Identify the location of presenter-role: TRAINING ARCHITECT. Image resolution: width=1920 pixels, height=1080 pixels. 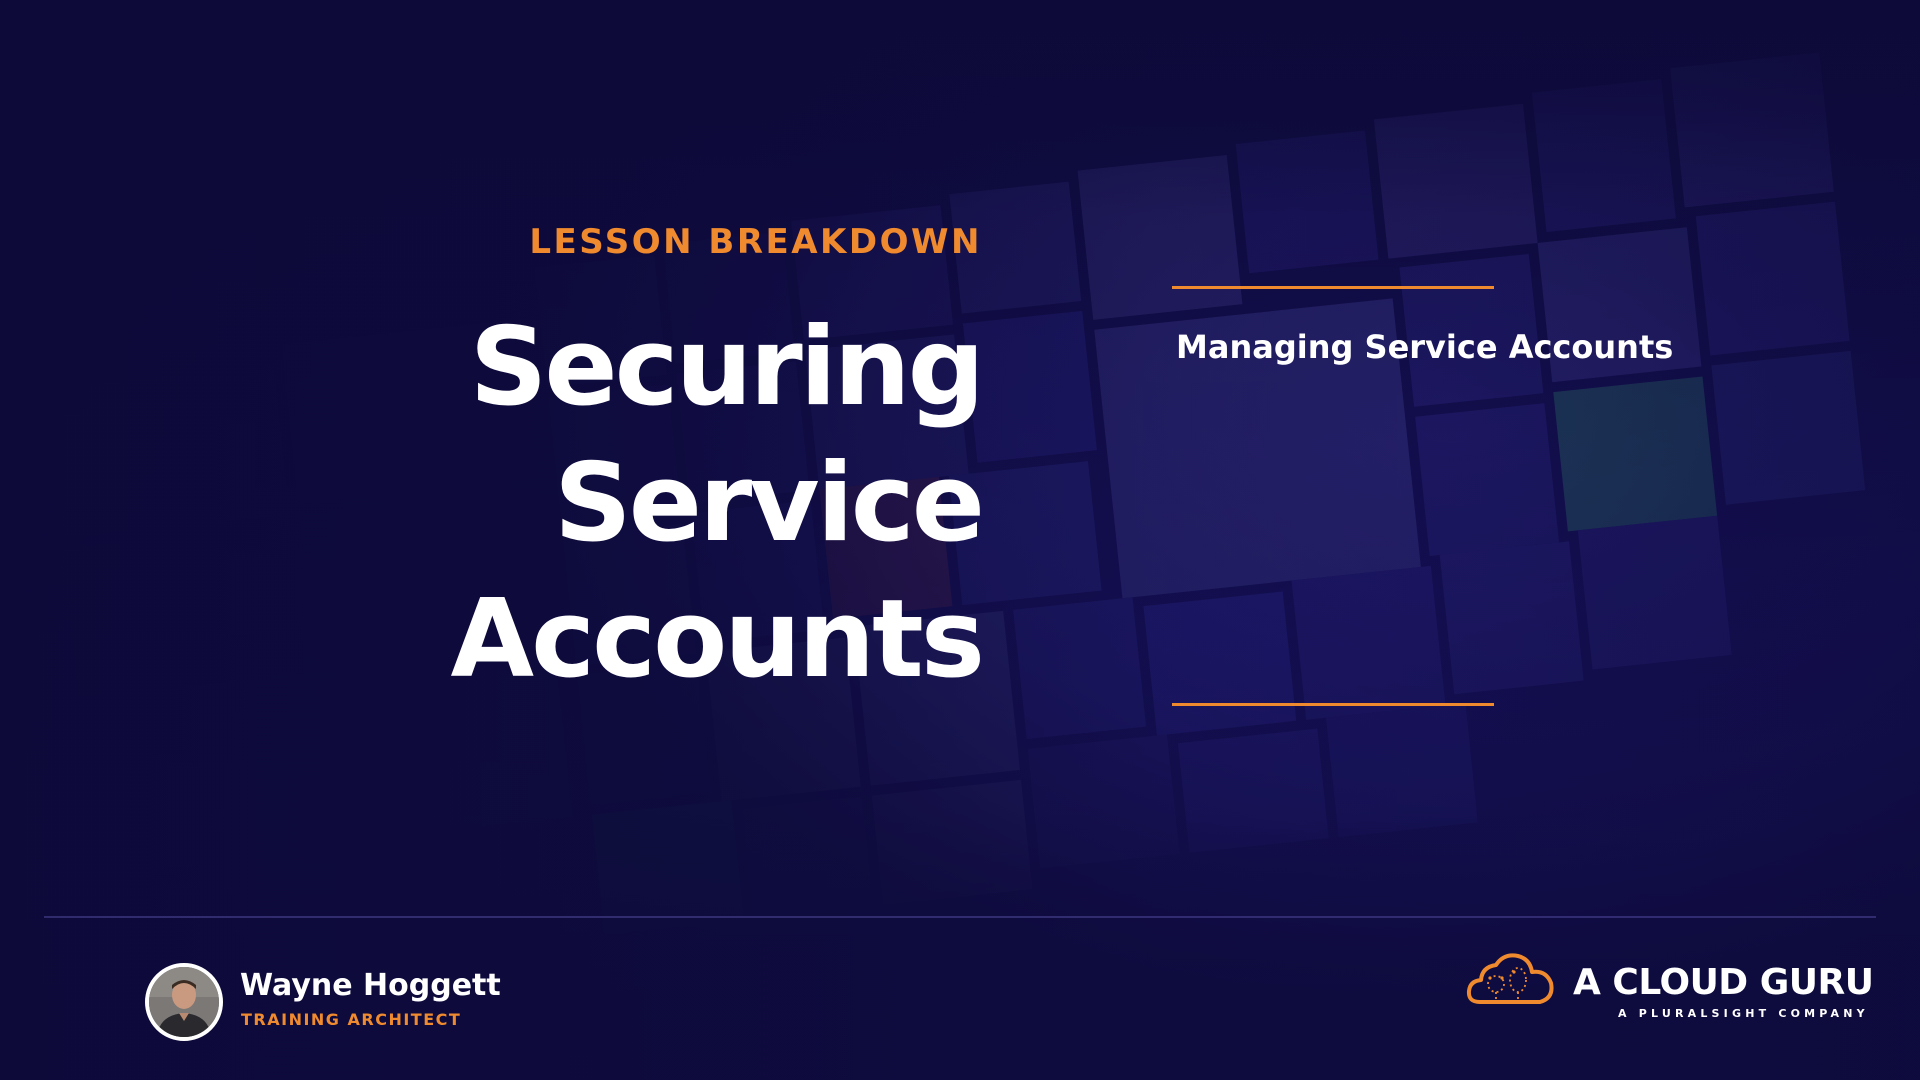
(351, 1019).